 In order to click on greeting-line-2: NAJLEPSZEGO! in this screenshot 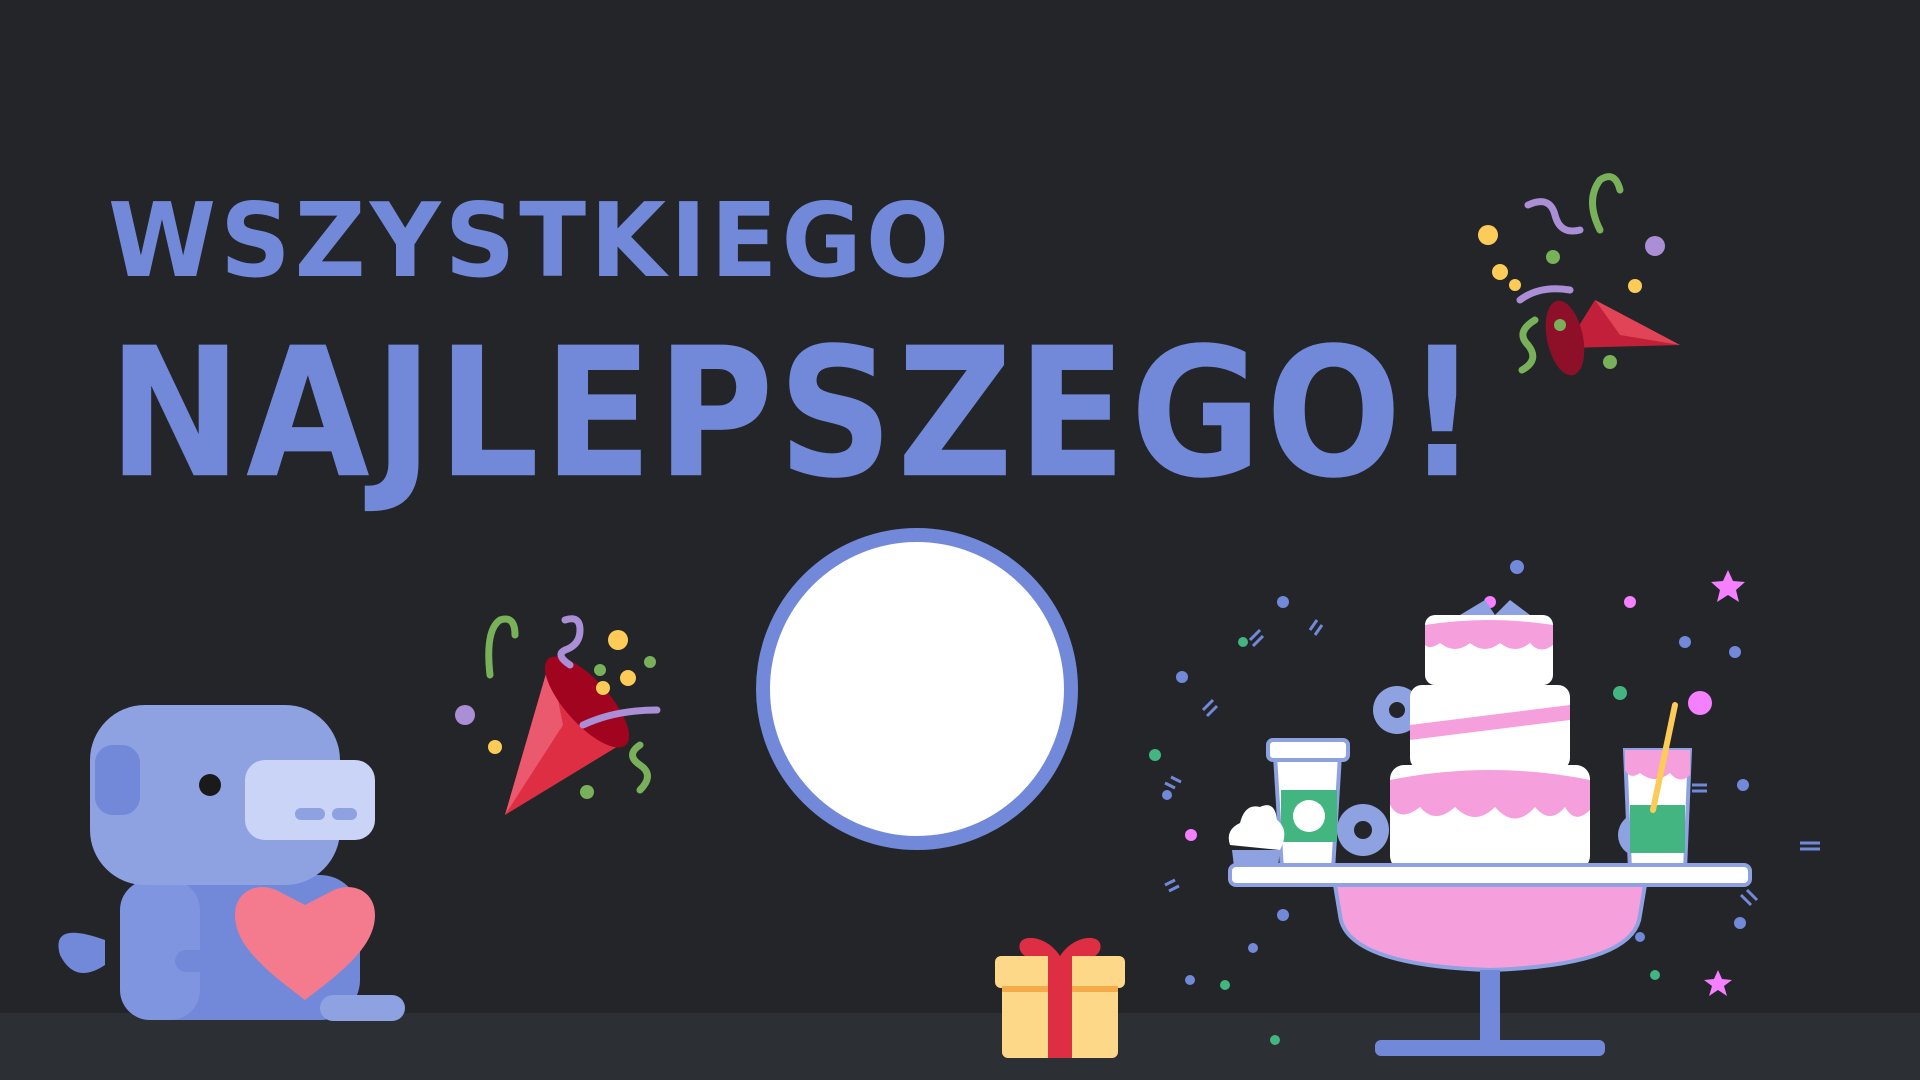, I will do `click(795, 413)`.